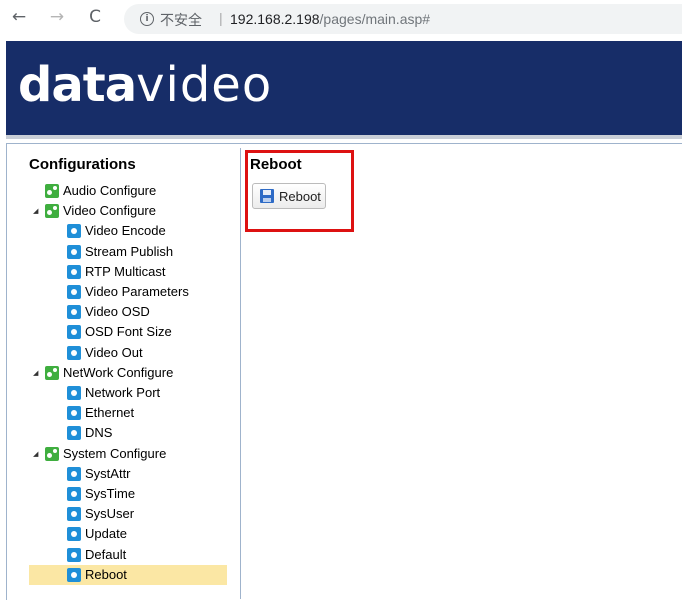 The height and width of the screenshot is (600, 682). I want to click on sidebar-item-rtp-multicast: RTP Multicast, so click(128, 272).